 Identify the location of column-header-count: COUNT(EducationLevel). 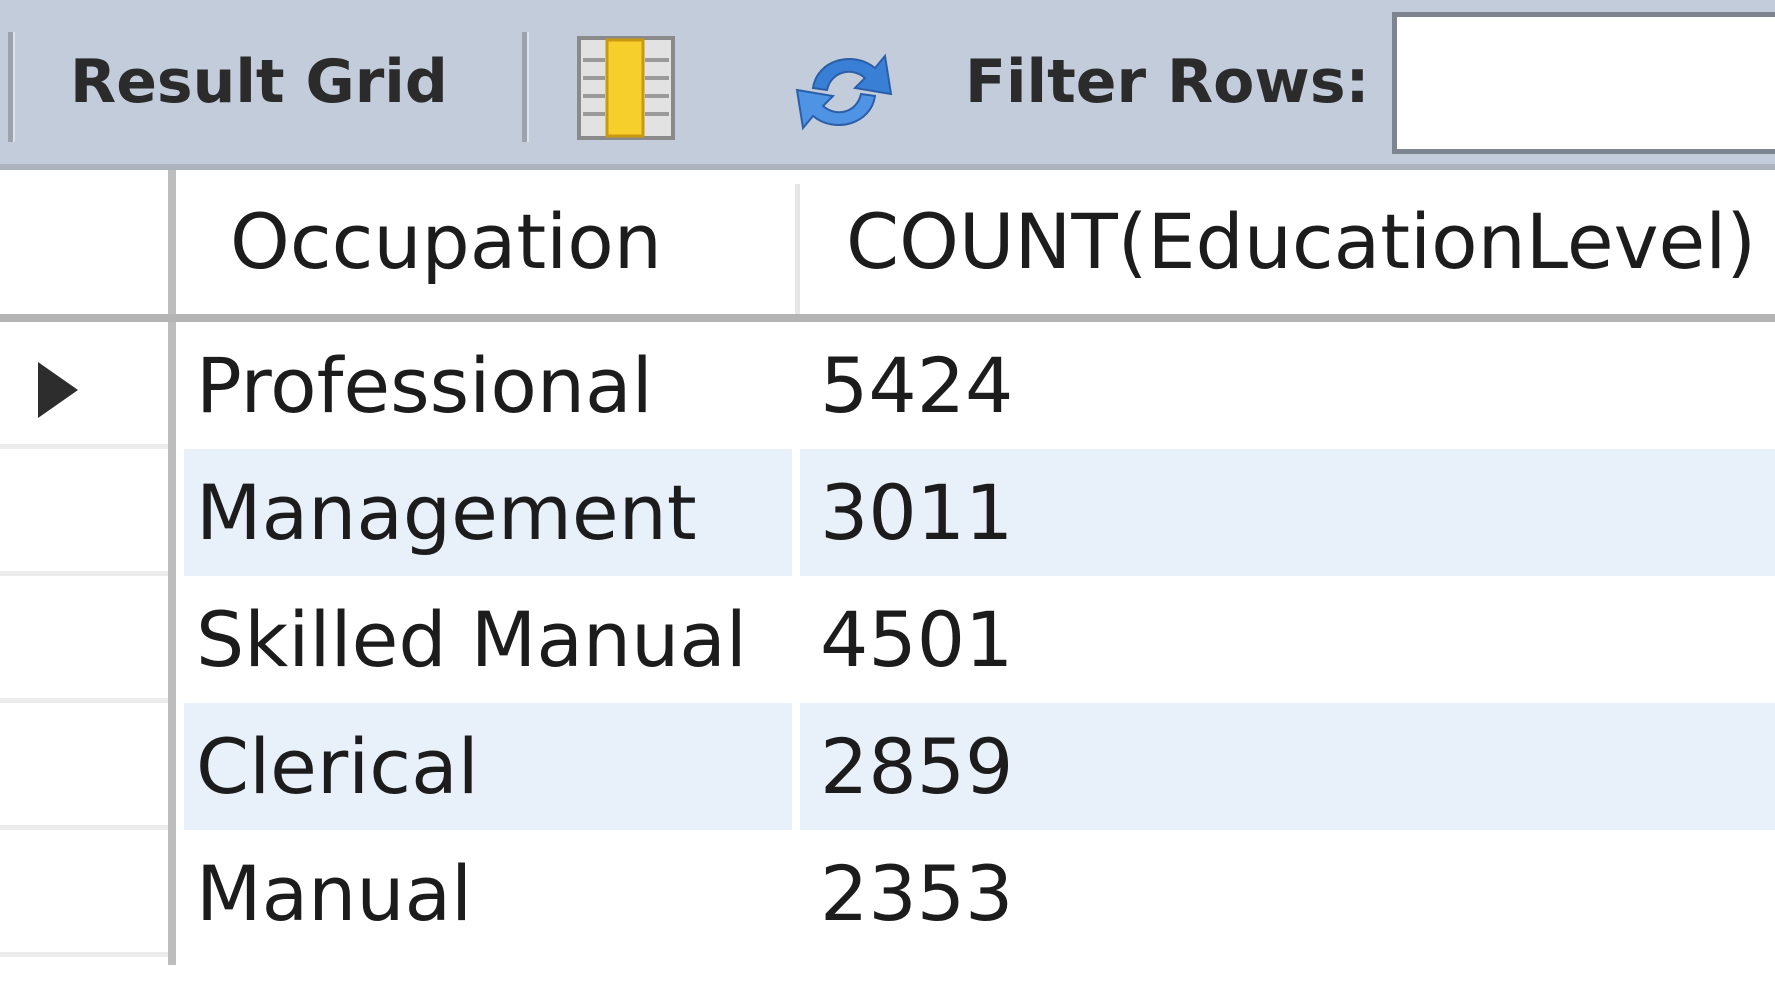
(1301, 242).